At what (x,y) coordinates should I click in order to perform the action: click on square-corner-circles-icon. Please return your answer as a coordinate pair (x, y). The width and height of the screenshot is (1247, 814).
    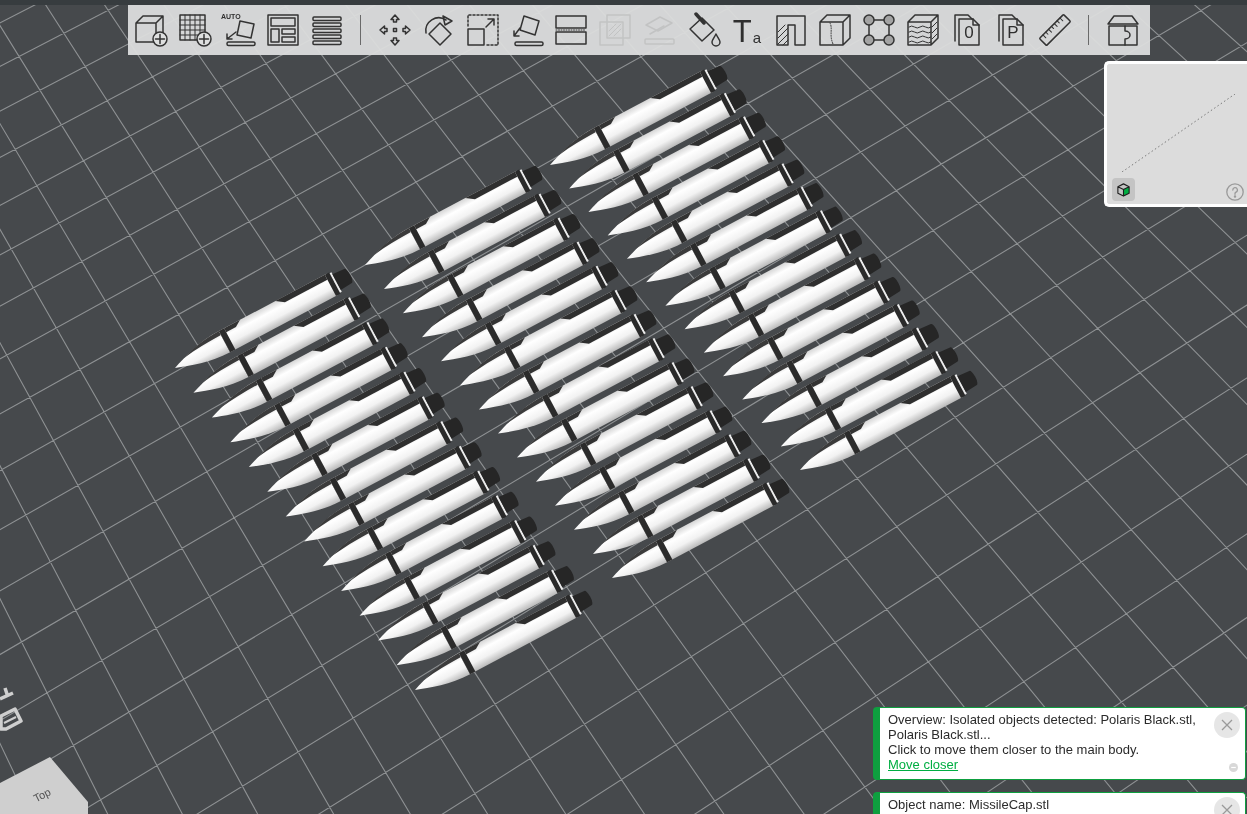
    Looking at the image, I should click on (879, 30).